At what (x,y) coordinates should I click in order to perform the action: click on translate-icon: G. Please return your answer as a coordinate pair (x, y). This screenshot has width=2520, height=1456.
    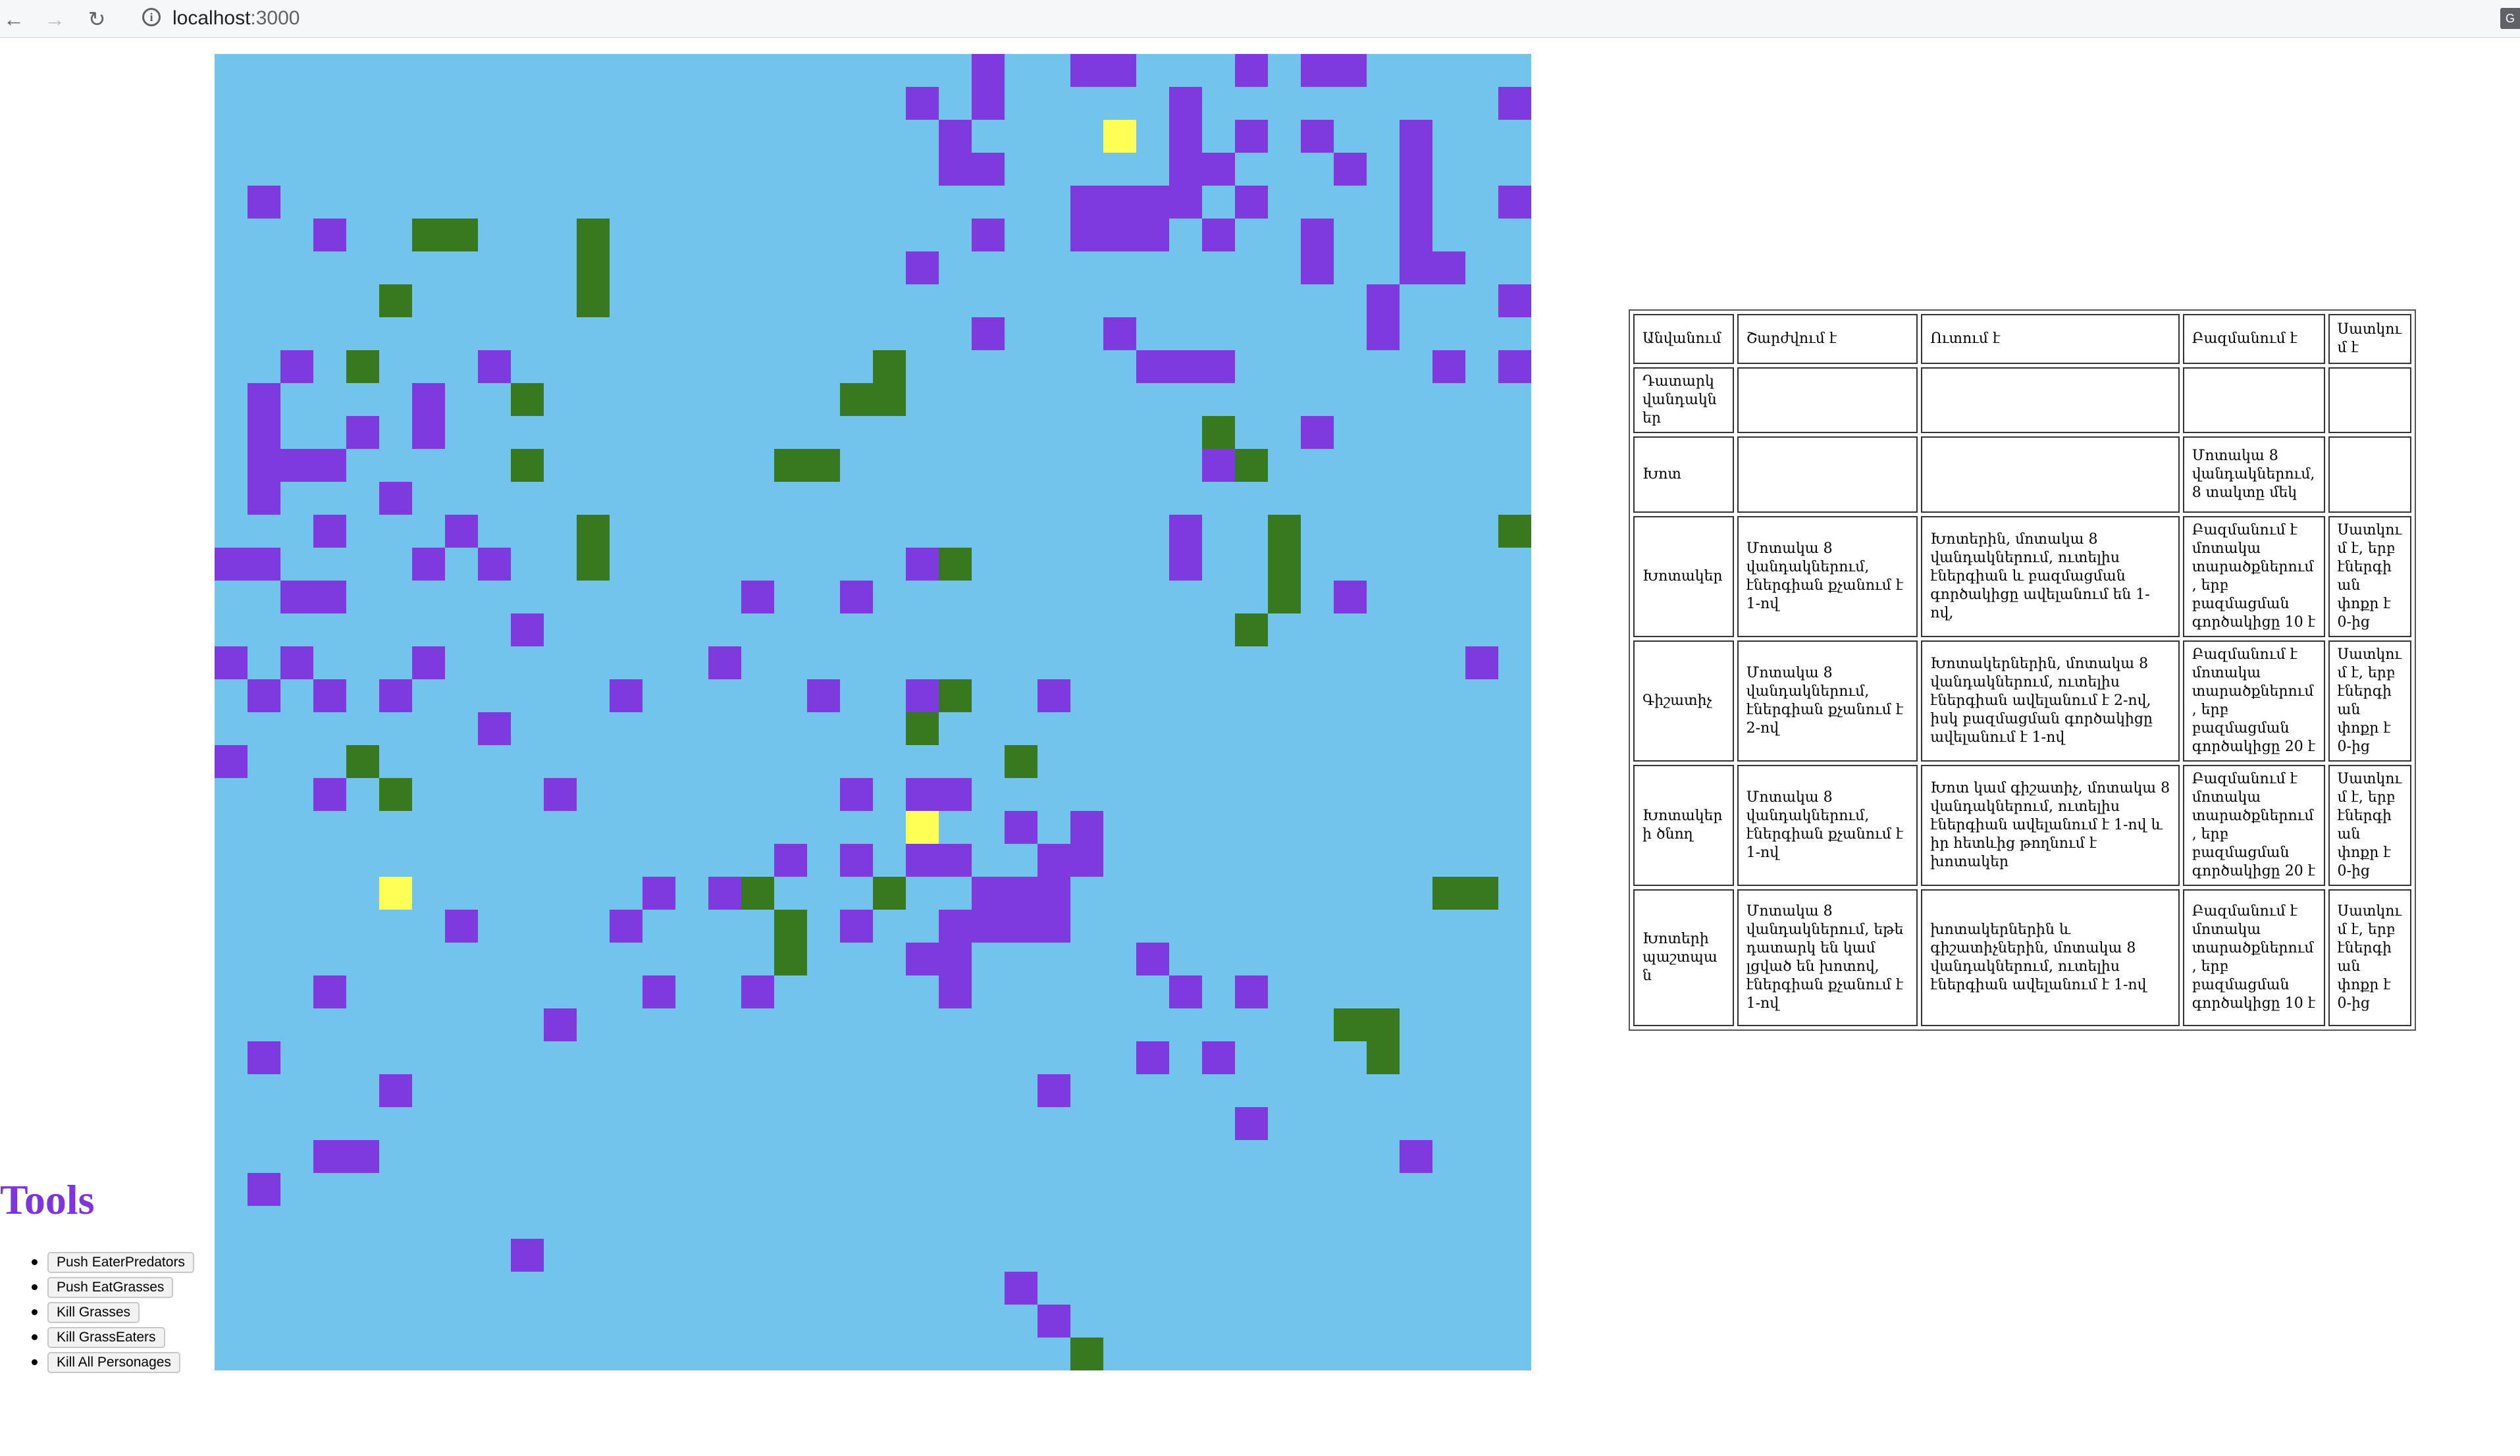
    Looking at the image, I should click on (2510, 18).